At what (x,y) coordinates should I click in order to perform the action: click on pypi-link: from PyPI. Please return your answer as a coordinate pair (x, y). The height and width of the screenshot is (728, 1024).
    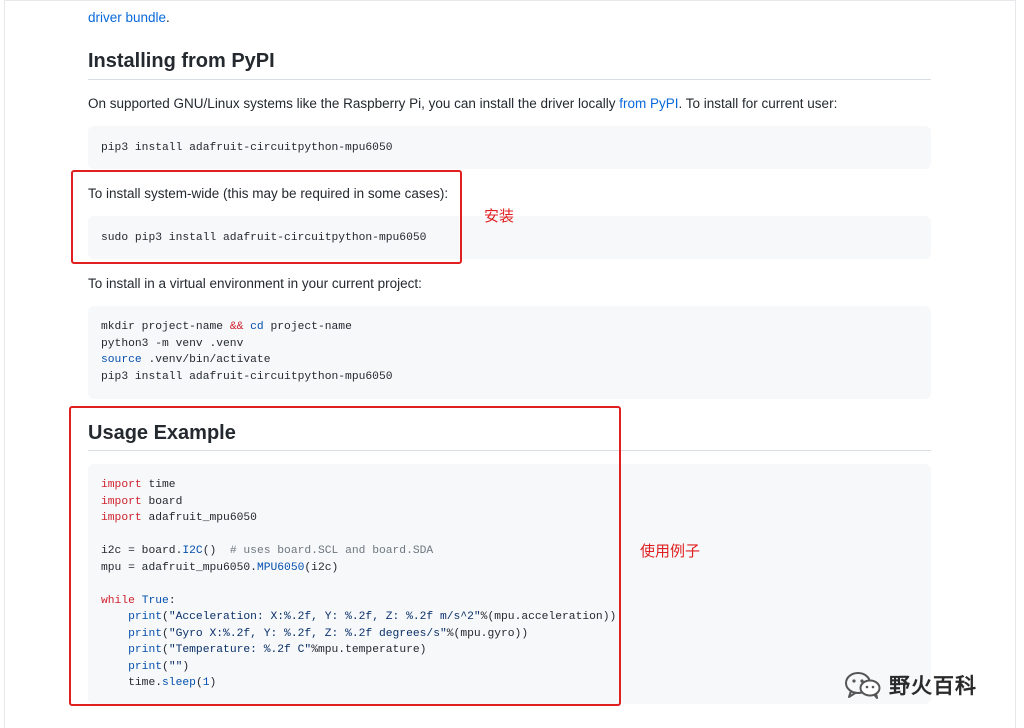
    Looking at the image, I should click on (648, 103).